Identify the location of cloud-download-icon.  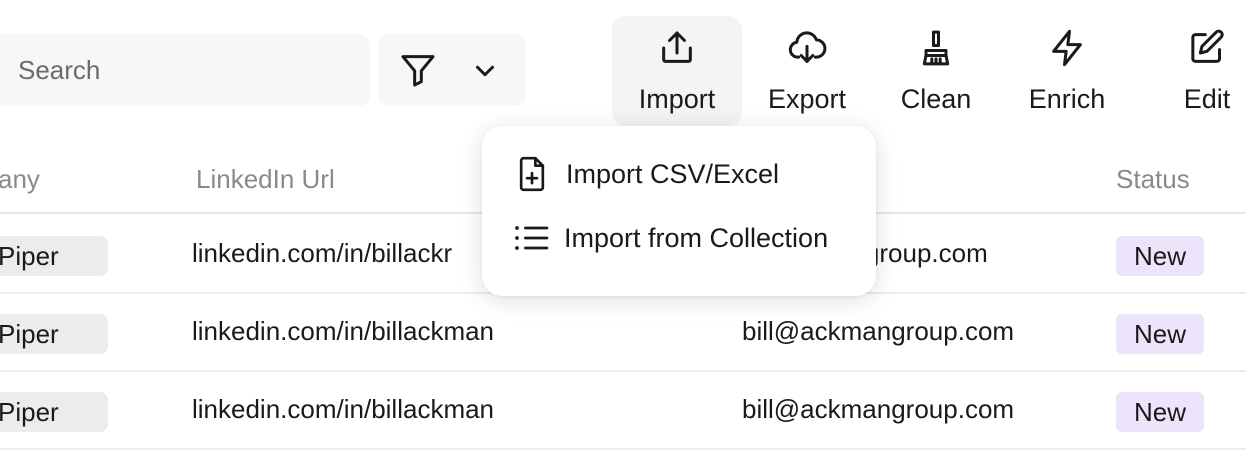
(807, 47).